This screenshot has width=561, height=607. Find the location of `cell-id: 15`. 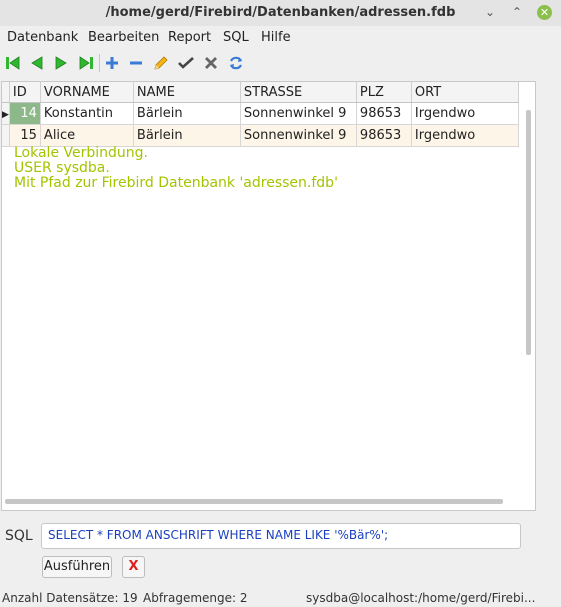

cell-id: 15 is located at coordinates (25, 135).